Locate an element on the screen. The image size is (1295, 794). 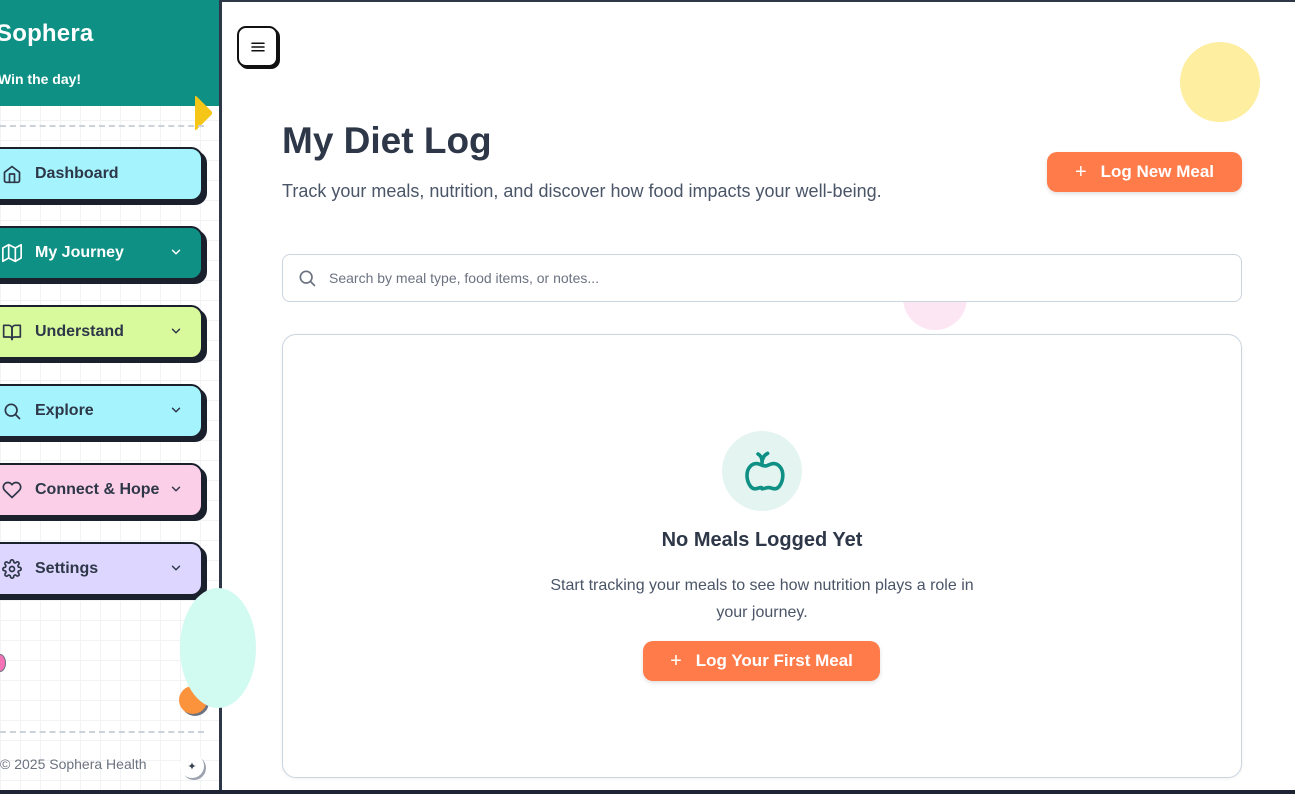
sidebar-item-label: Dashboard is located at coordinates (77, 173).